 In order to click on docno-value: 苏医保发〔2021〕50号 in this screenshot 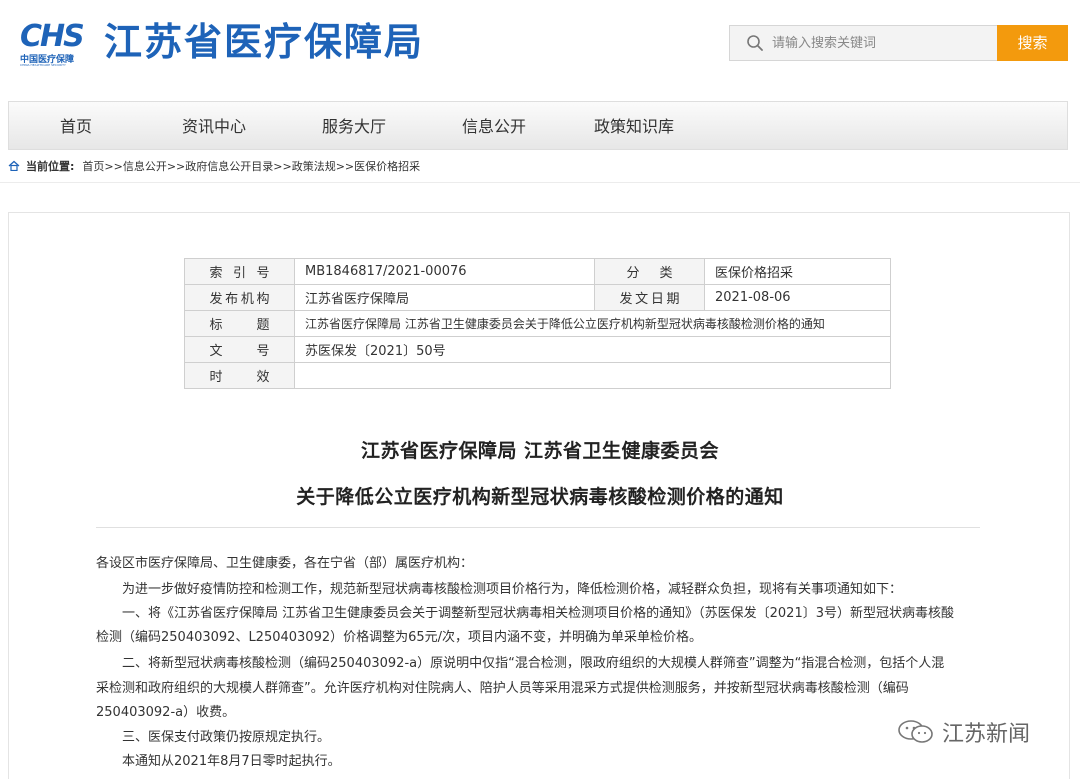, I will do `click(592, 349)`.